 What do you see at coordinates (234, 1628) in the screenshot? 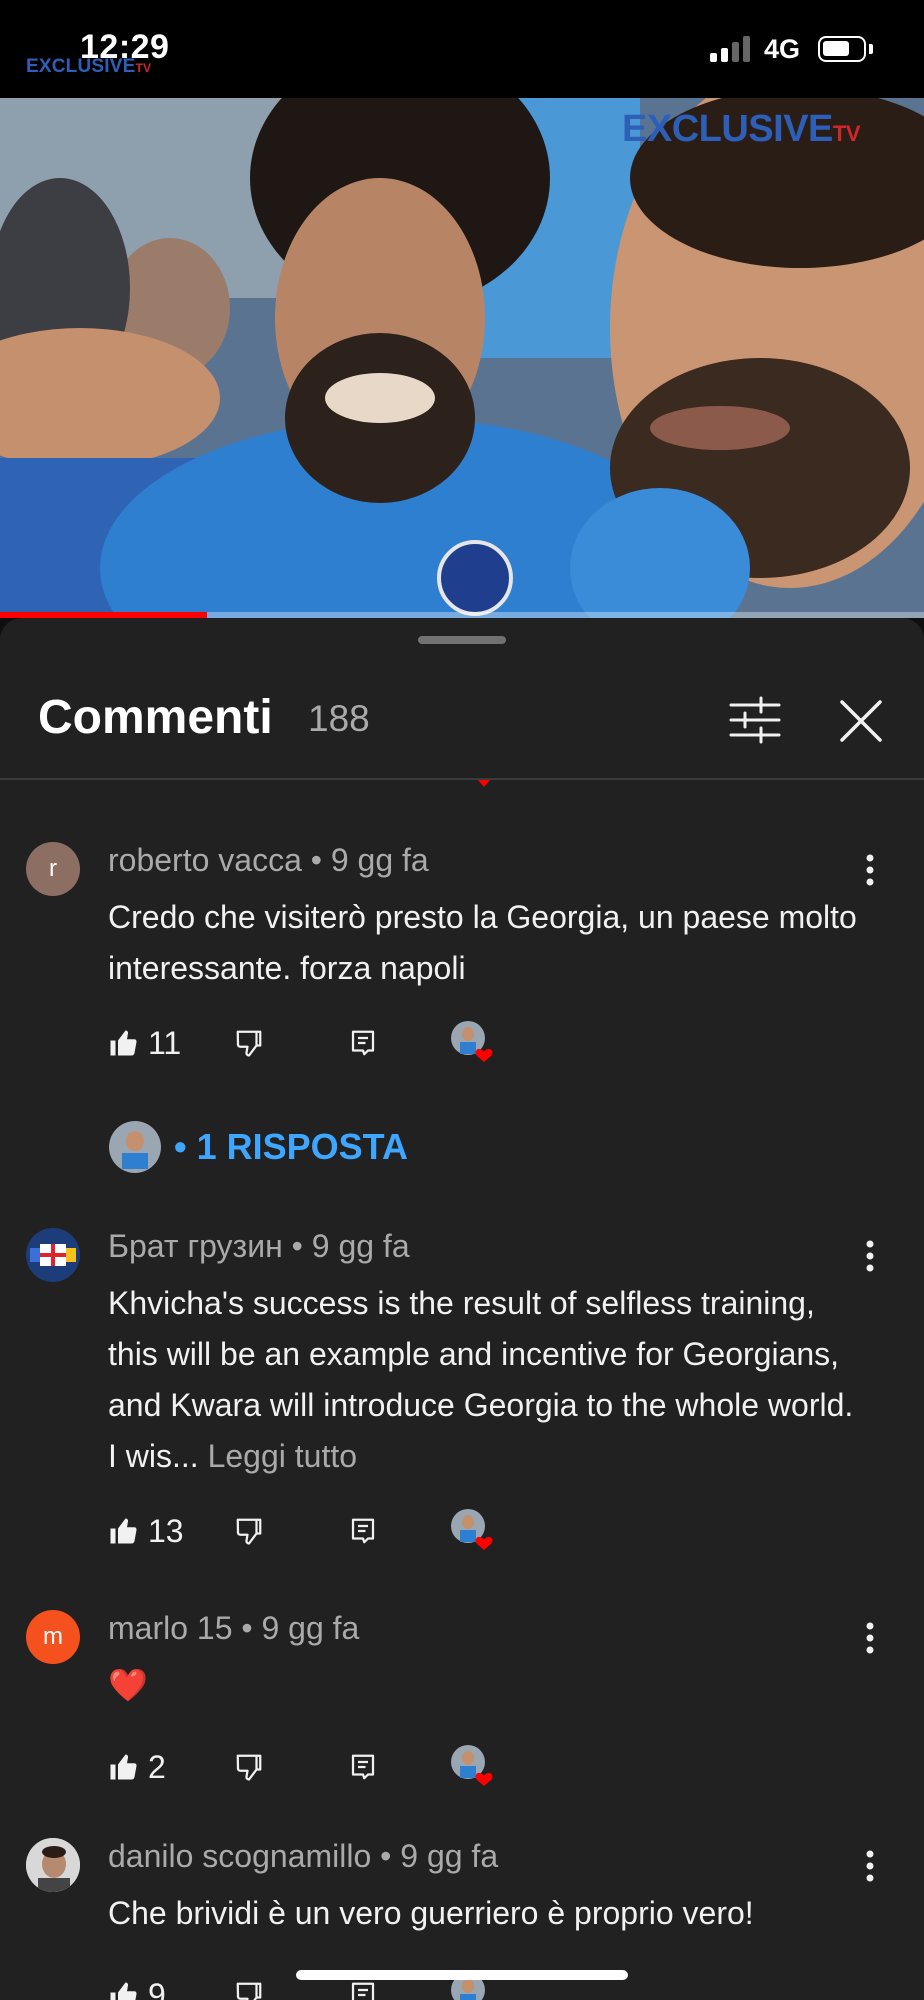
I see `comment-meta: marlo 15 • 9 gg fa` at bounding box center [234, 1628].